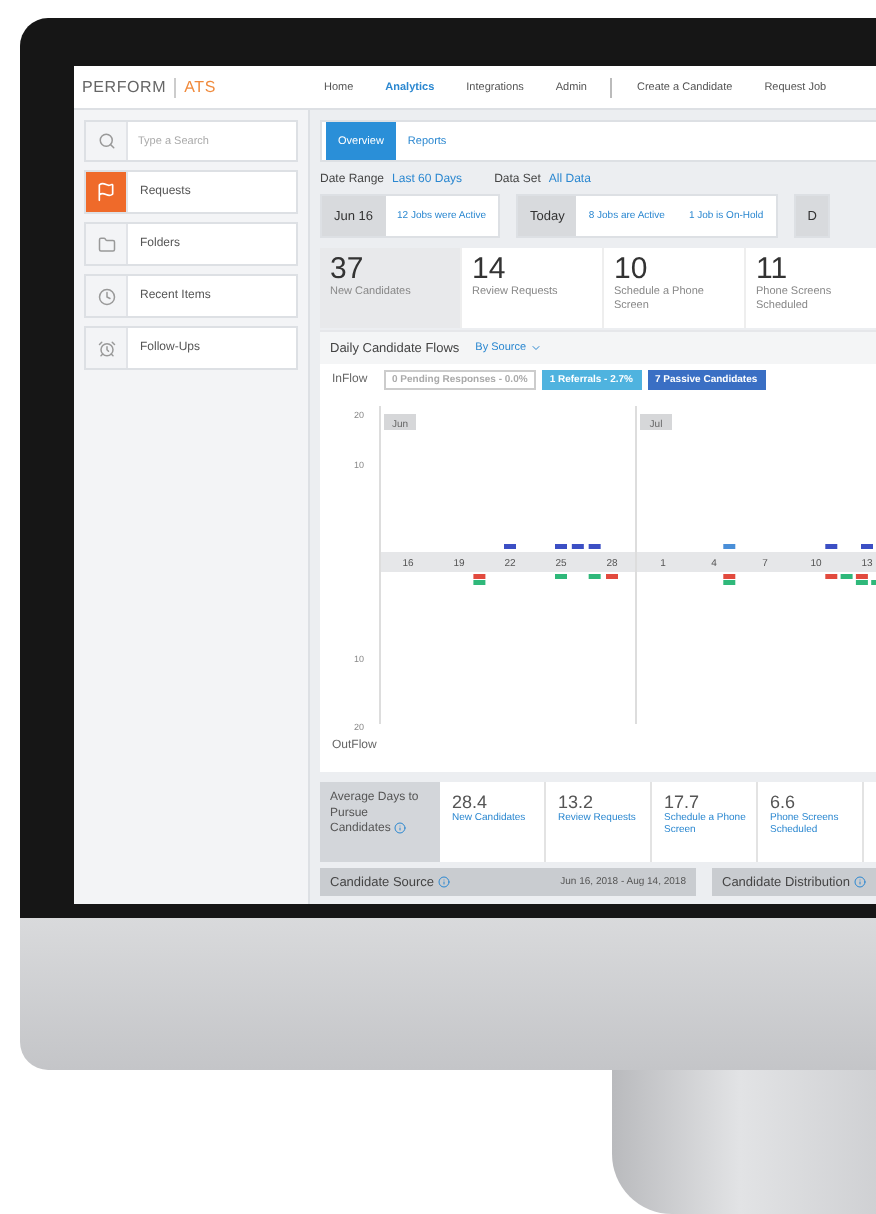  I want to click on caret-icon, so click(536, 348).